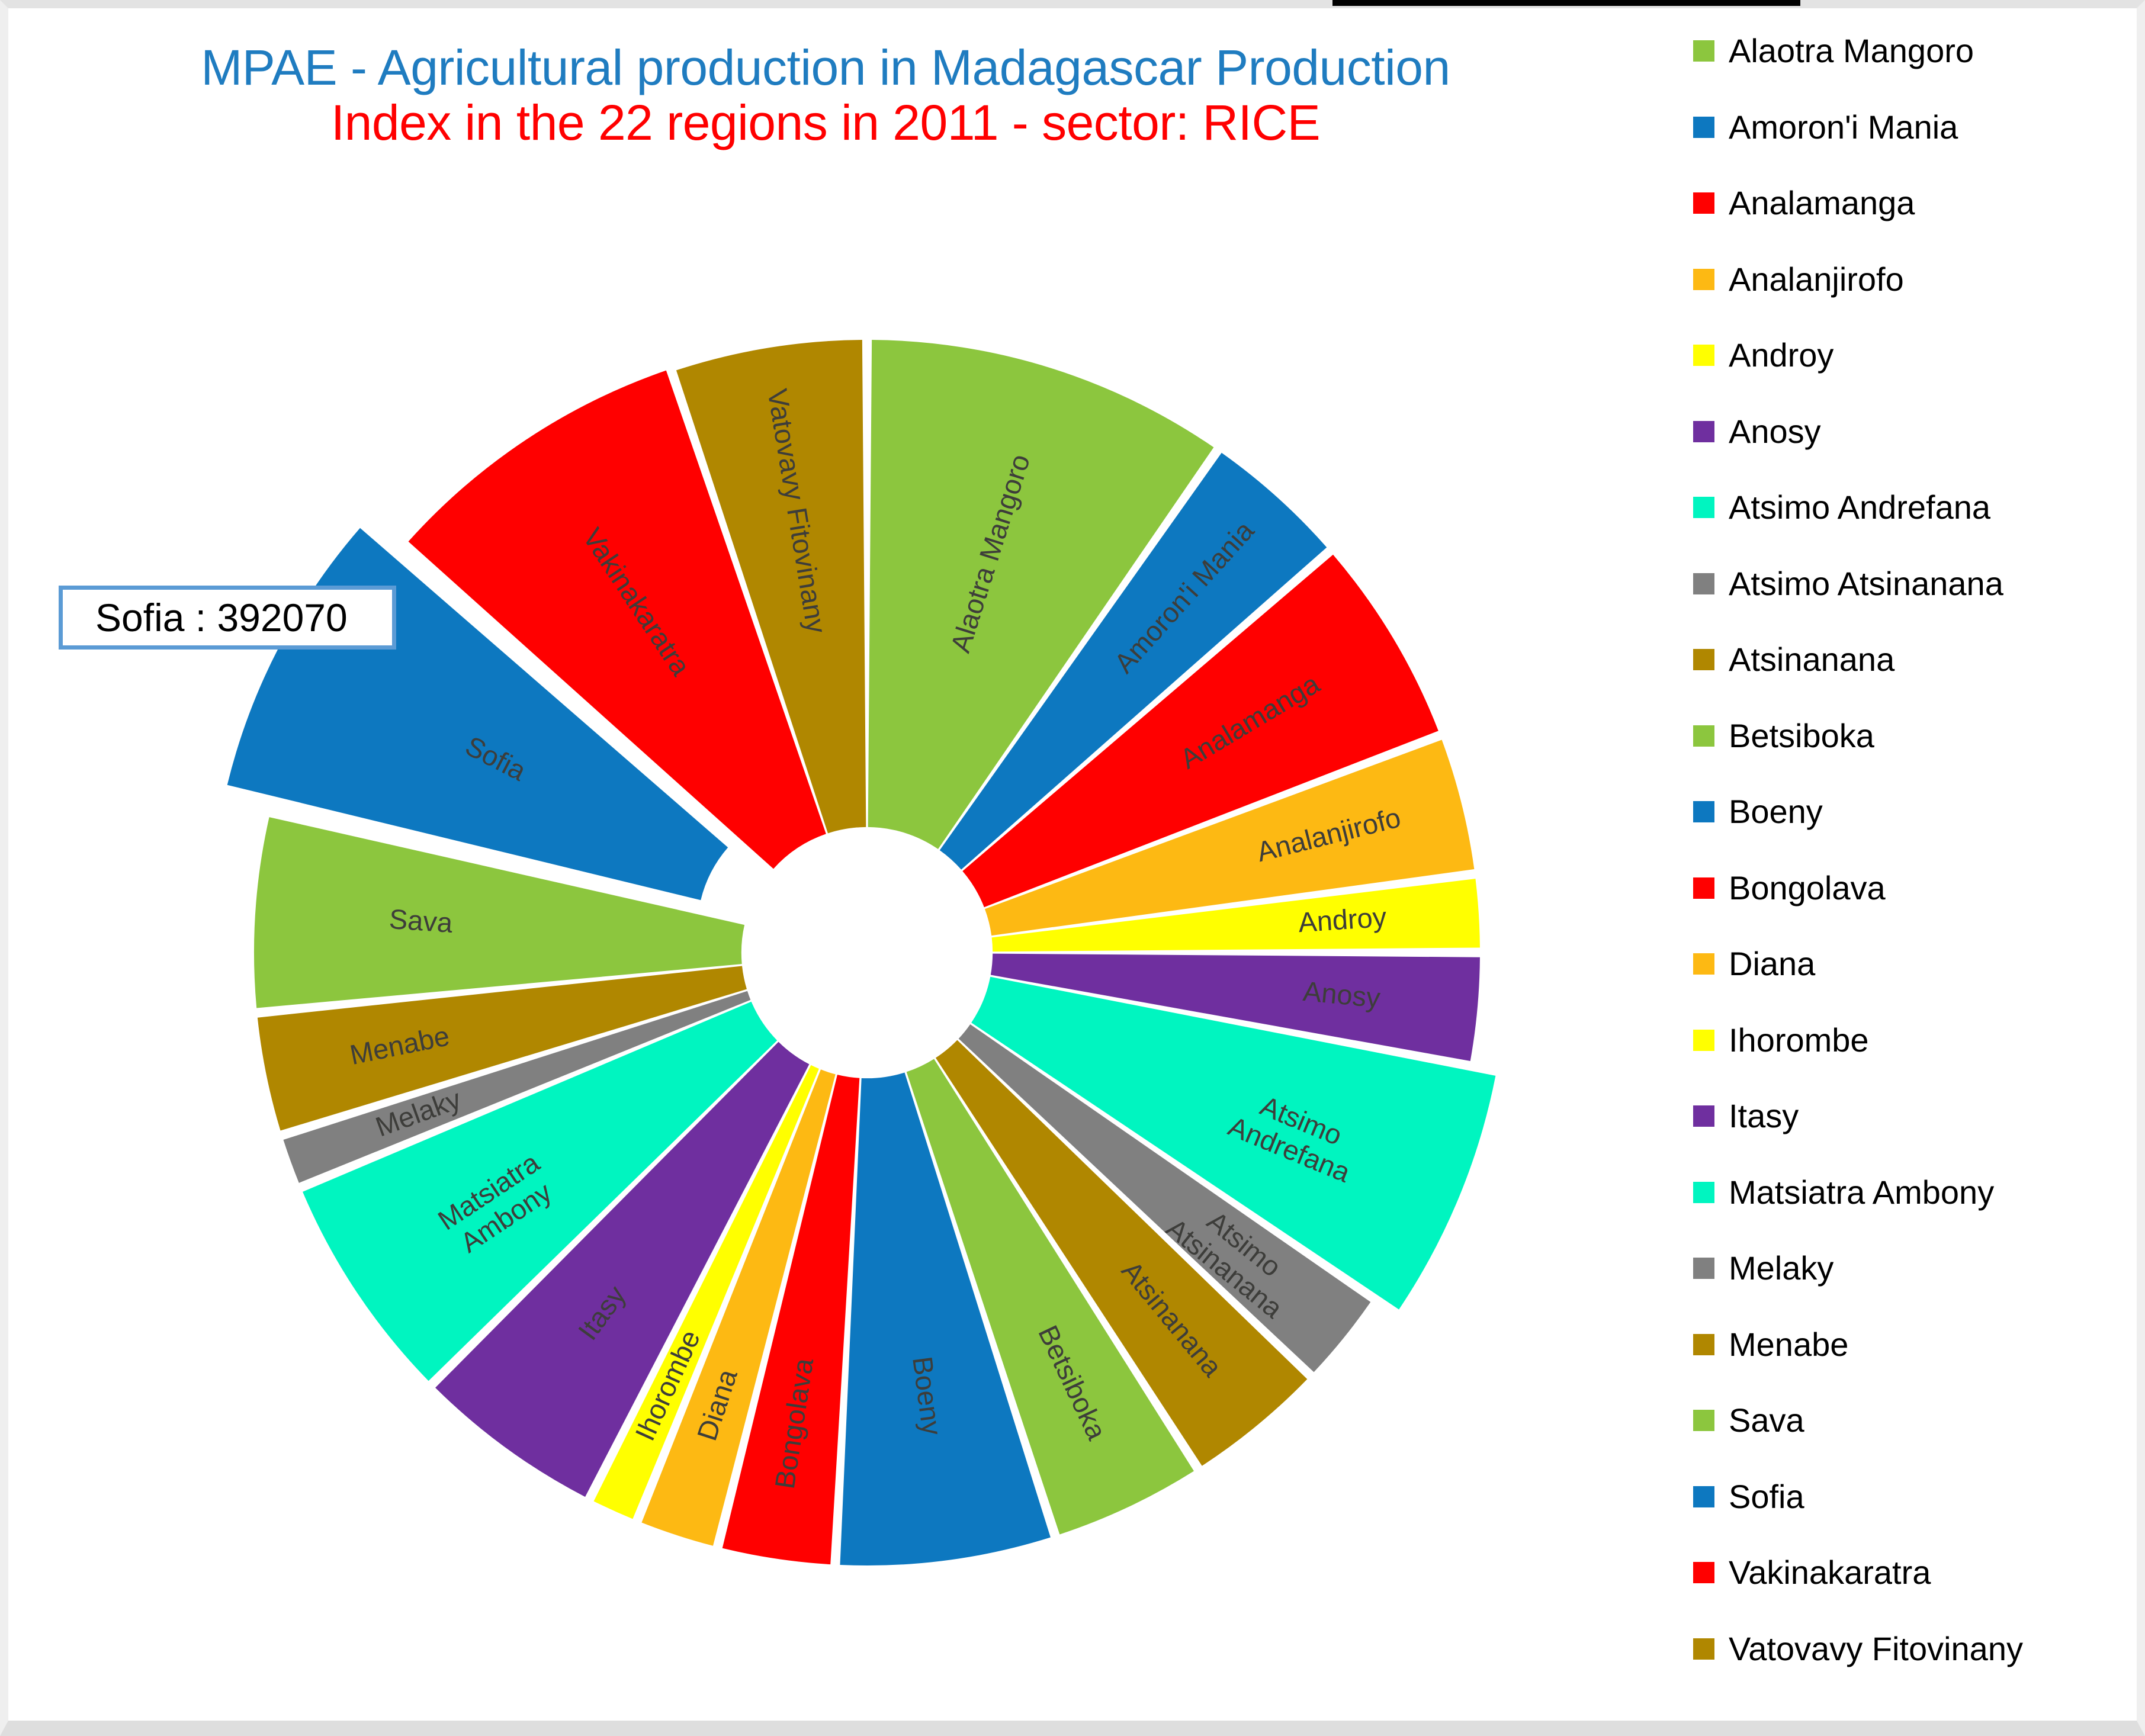 The height and width of the screenshot is (1736, 2145). I want to click on legend-item: Alaotra Mangoro, so click(1834, 51).